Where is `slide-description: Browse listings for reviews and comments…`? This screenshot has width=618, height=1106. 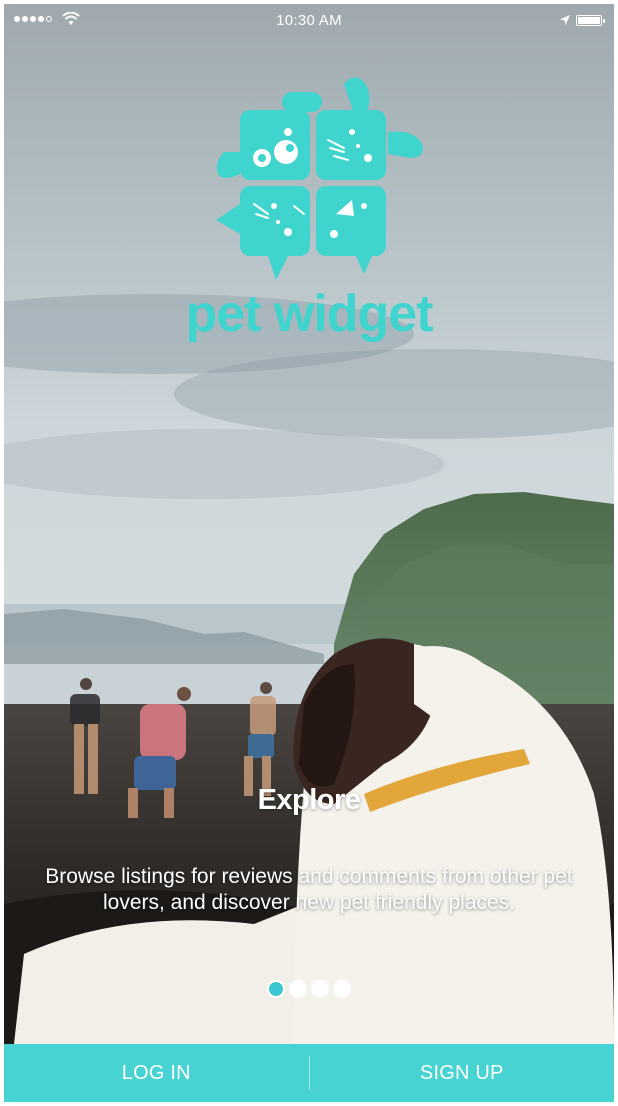
slide-description: Browse listings for reviews and comments… is located at coordinates (309, 889).